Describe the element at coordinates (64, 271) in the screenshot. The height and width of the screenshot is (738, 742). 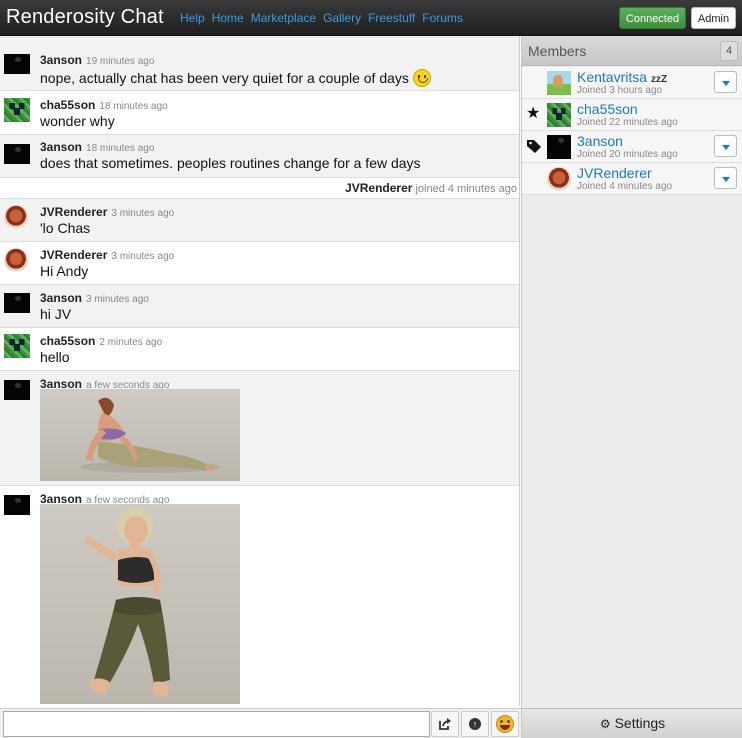
I see `message-text: Hi Andy` at that location.